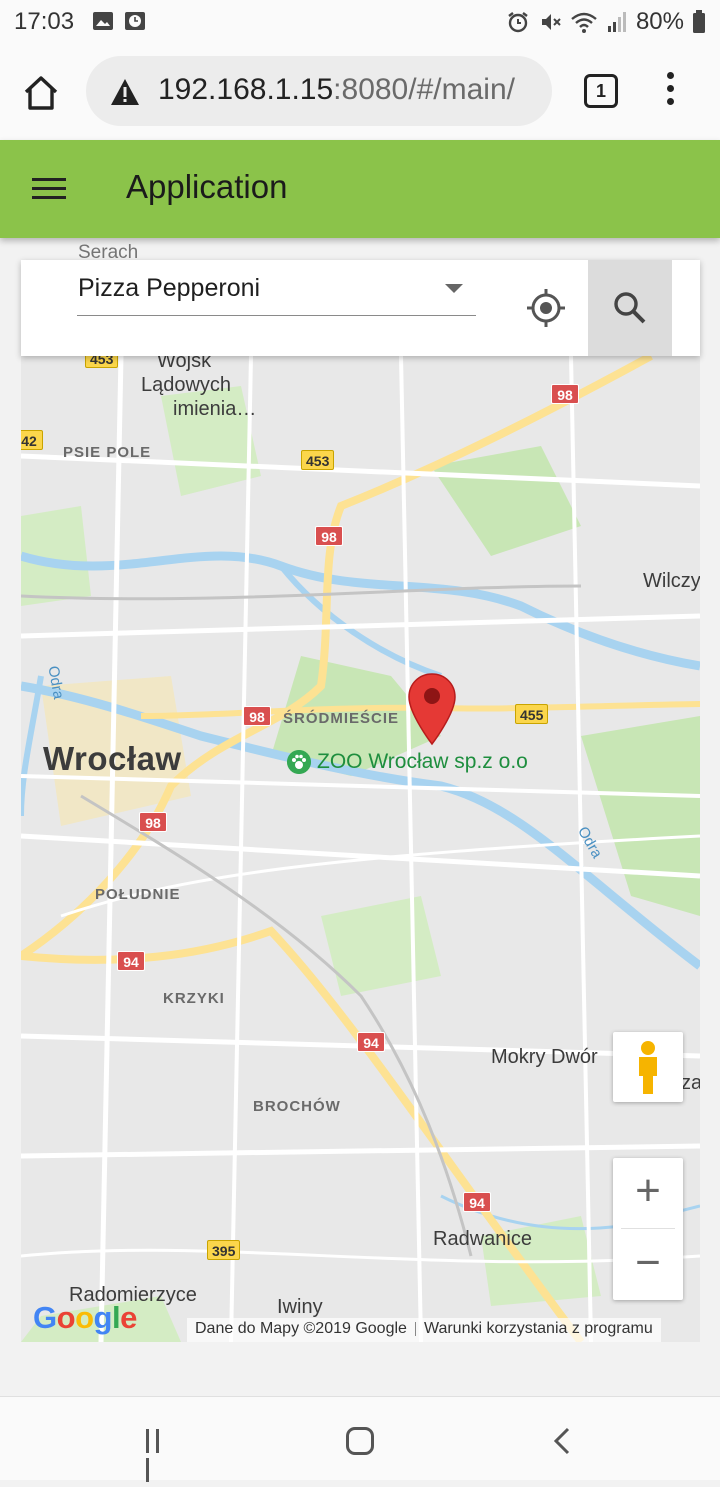 The width and height of the screenshot is (720, 1487). I want to click on alarm-icon, so click(518, 22).